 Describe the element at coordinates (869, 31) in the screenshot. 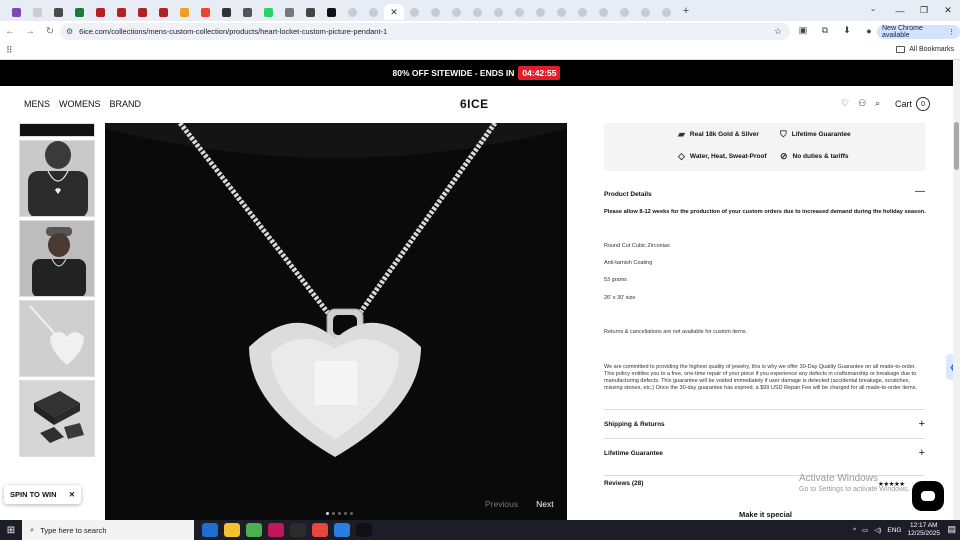

I see `profile-avatar: ●` at that location.